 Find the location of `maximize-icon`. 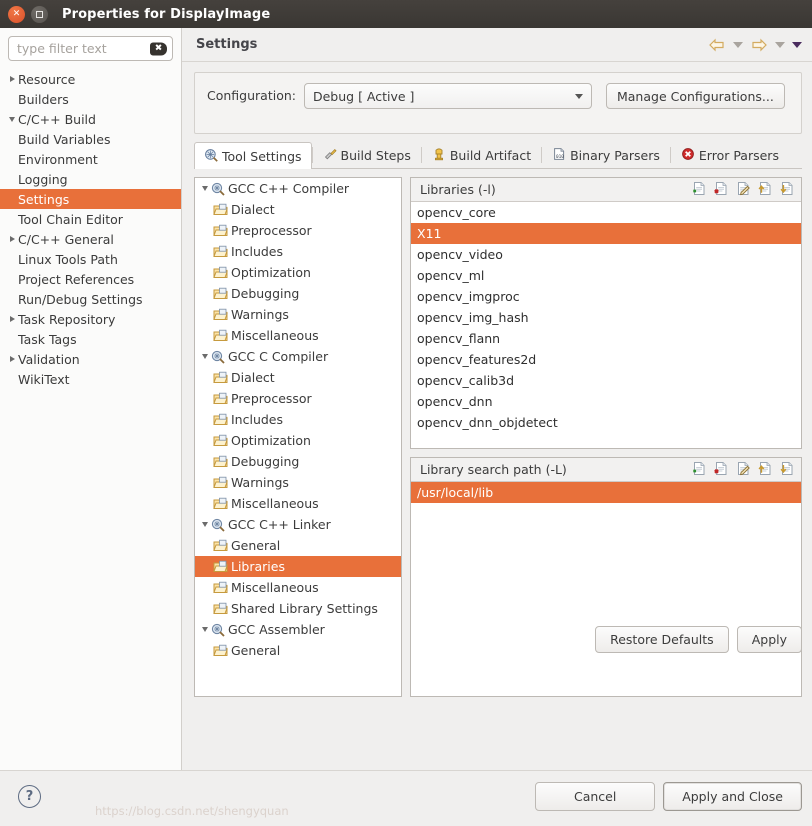

maximize-icon is located at coordinates (39, 14).